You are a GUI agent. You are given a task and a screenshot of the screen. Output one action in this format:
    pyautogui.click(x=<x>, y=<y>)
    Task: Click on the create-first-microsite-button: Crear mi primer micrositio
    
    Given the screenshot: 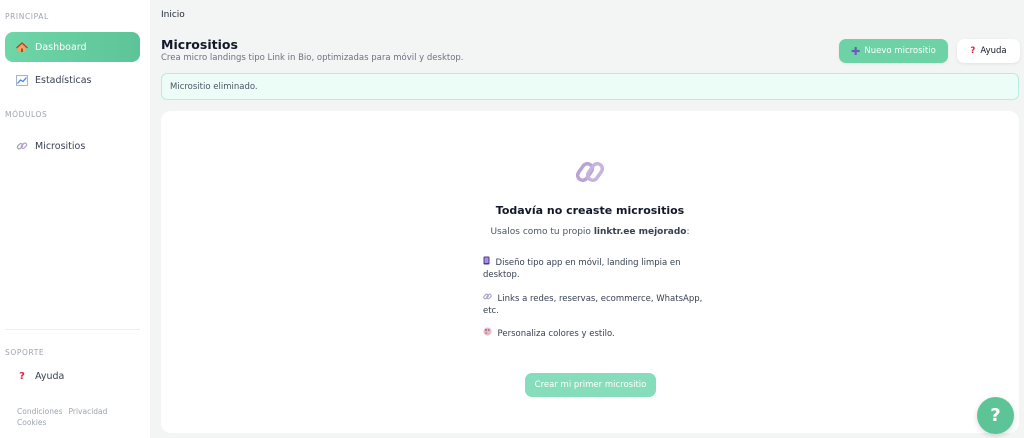 What is the action you would take?
    pyautogui.click(x=590, y=385)
    